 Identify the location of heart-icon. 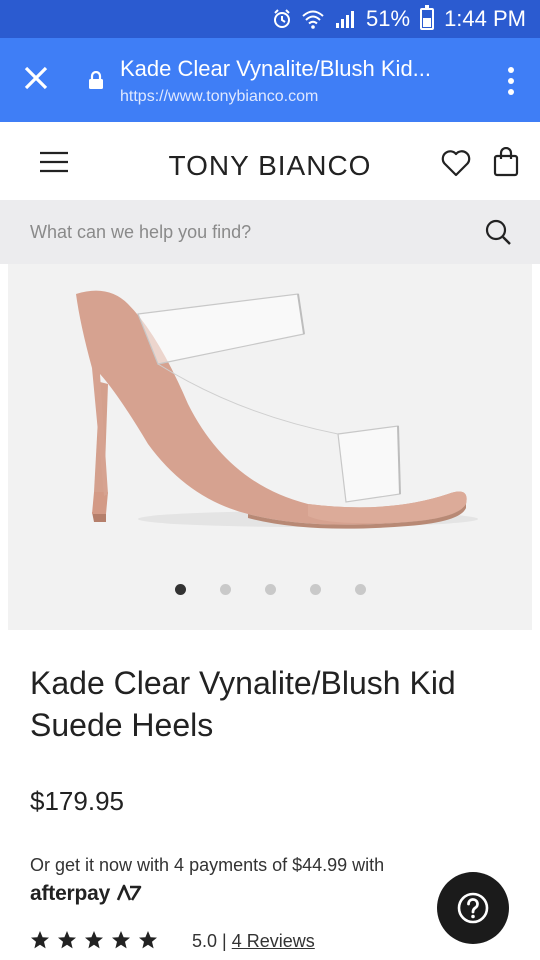
(456, 163).